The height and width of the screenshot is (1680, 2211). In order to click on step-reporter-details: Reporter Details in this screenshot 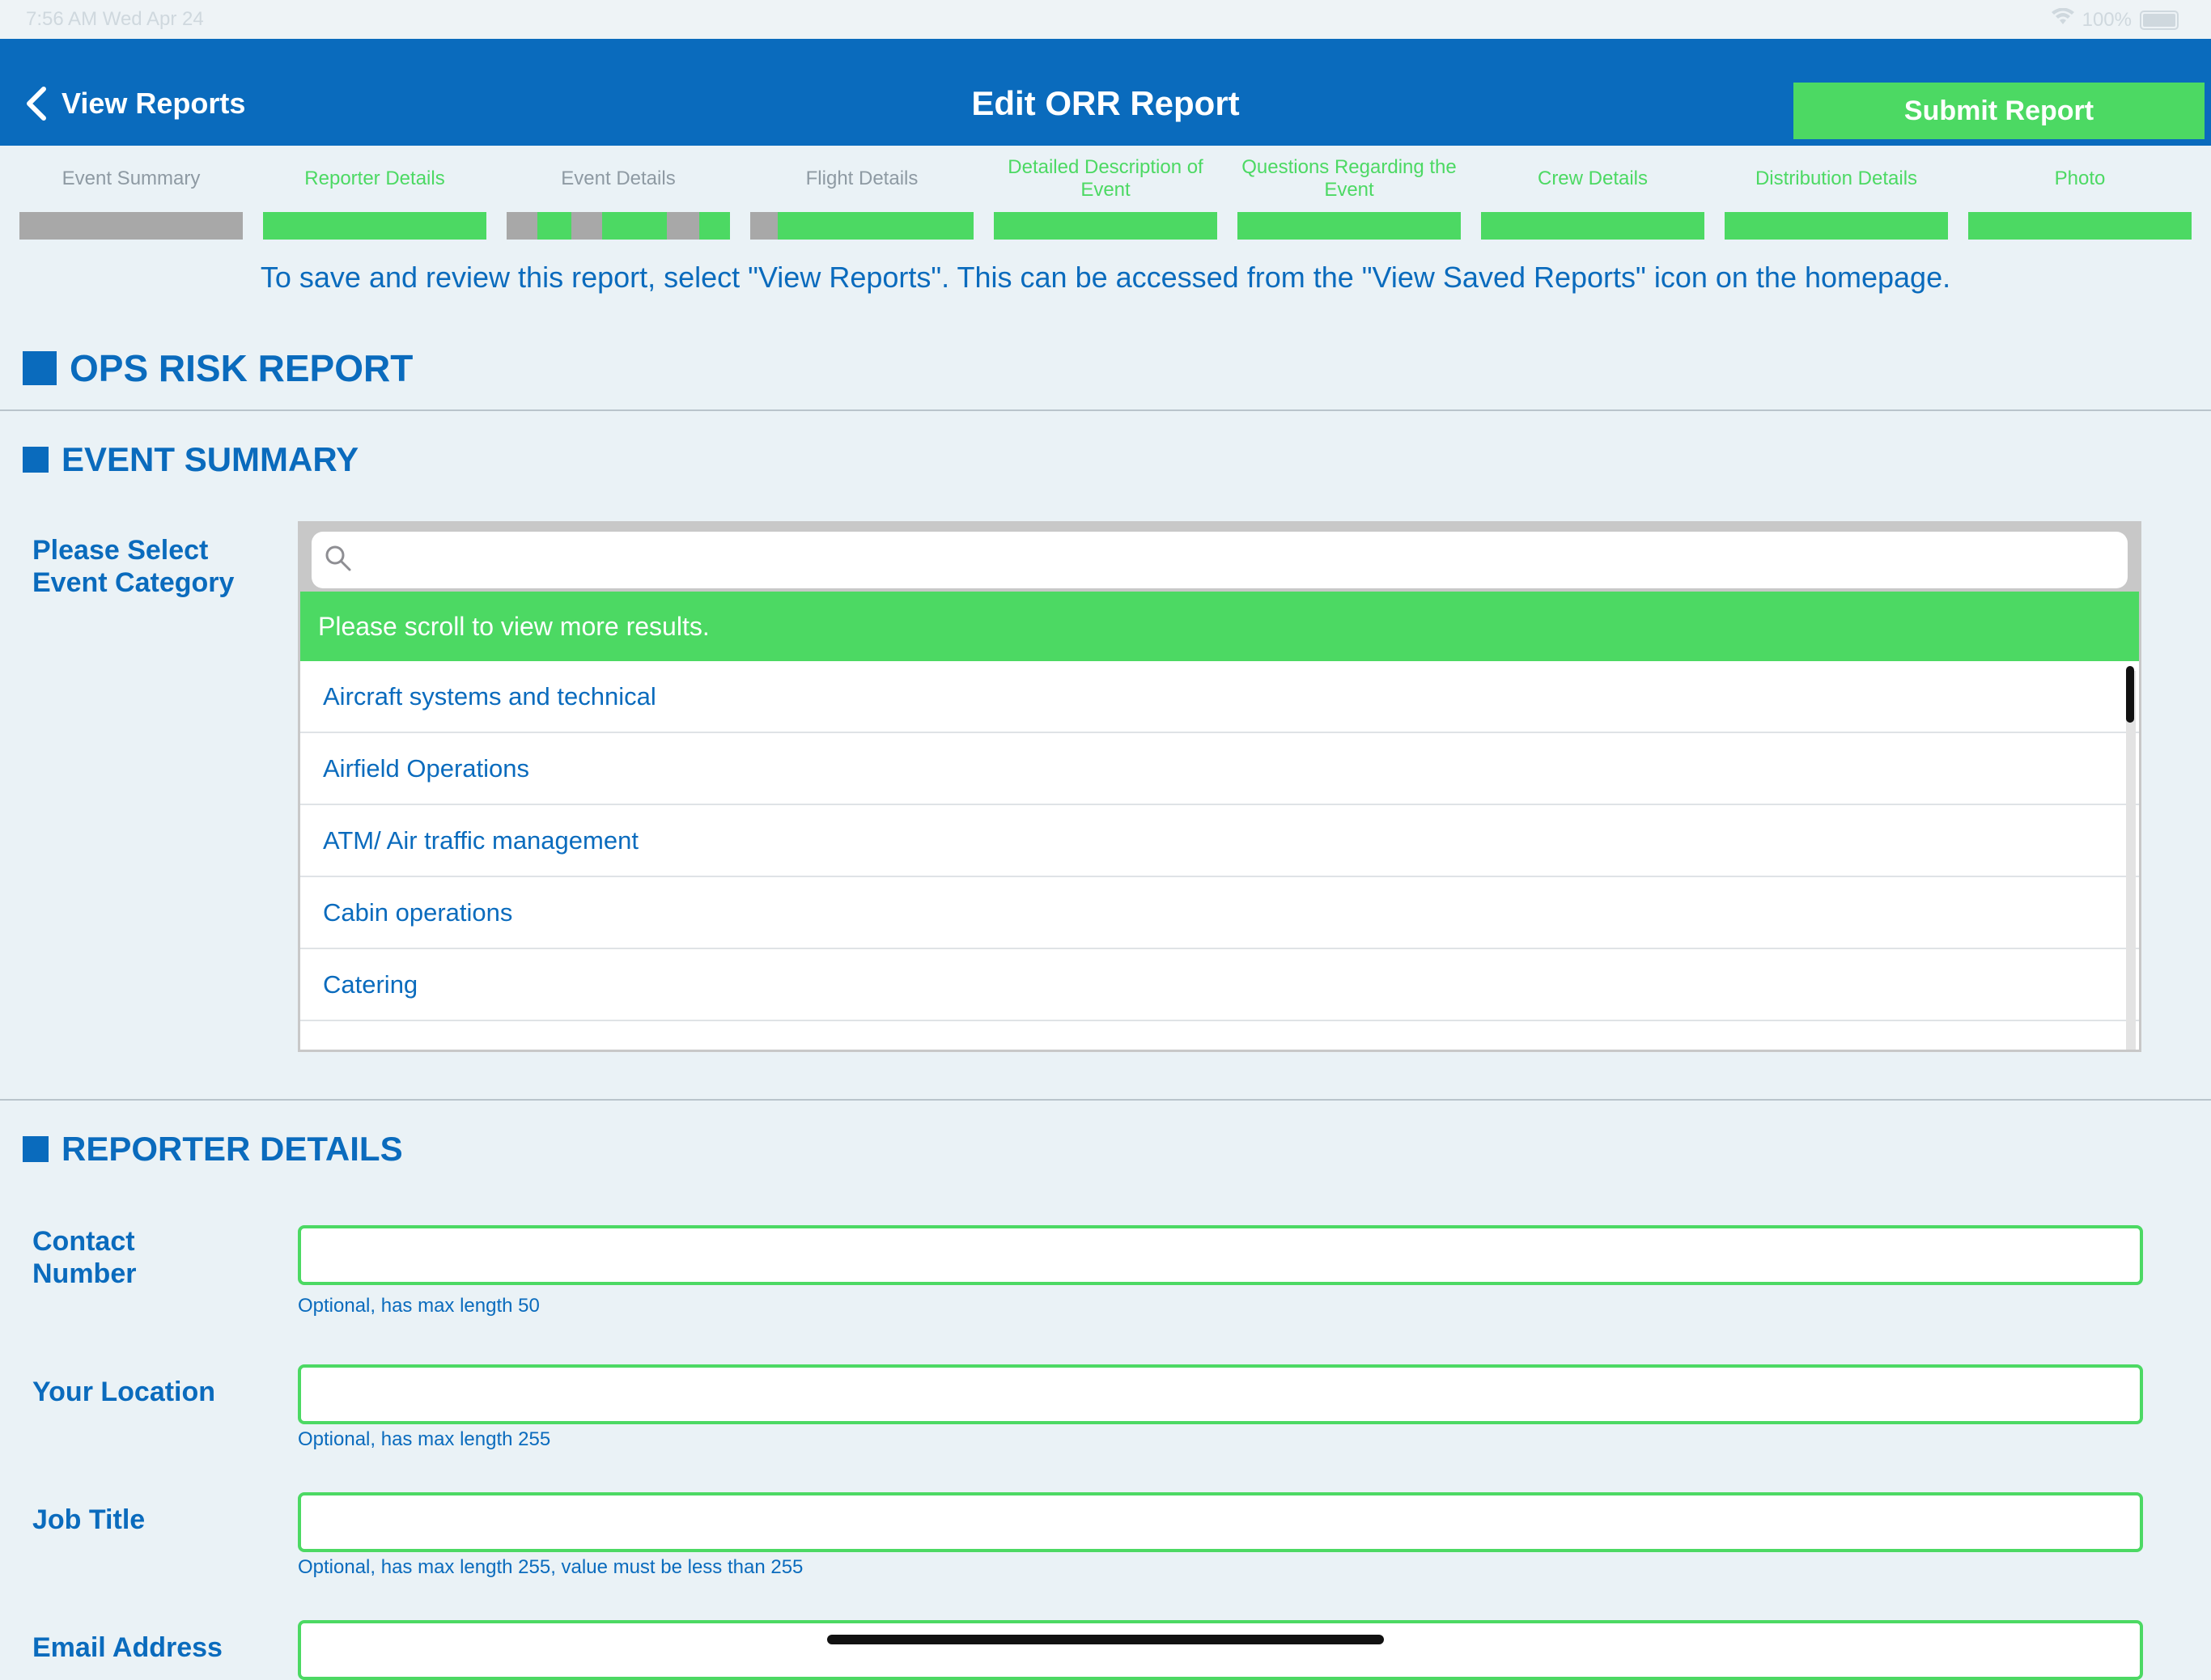, I will do `click(374, 197)`.